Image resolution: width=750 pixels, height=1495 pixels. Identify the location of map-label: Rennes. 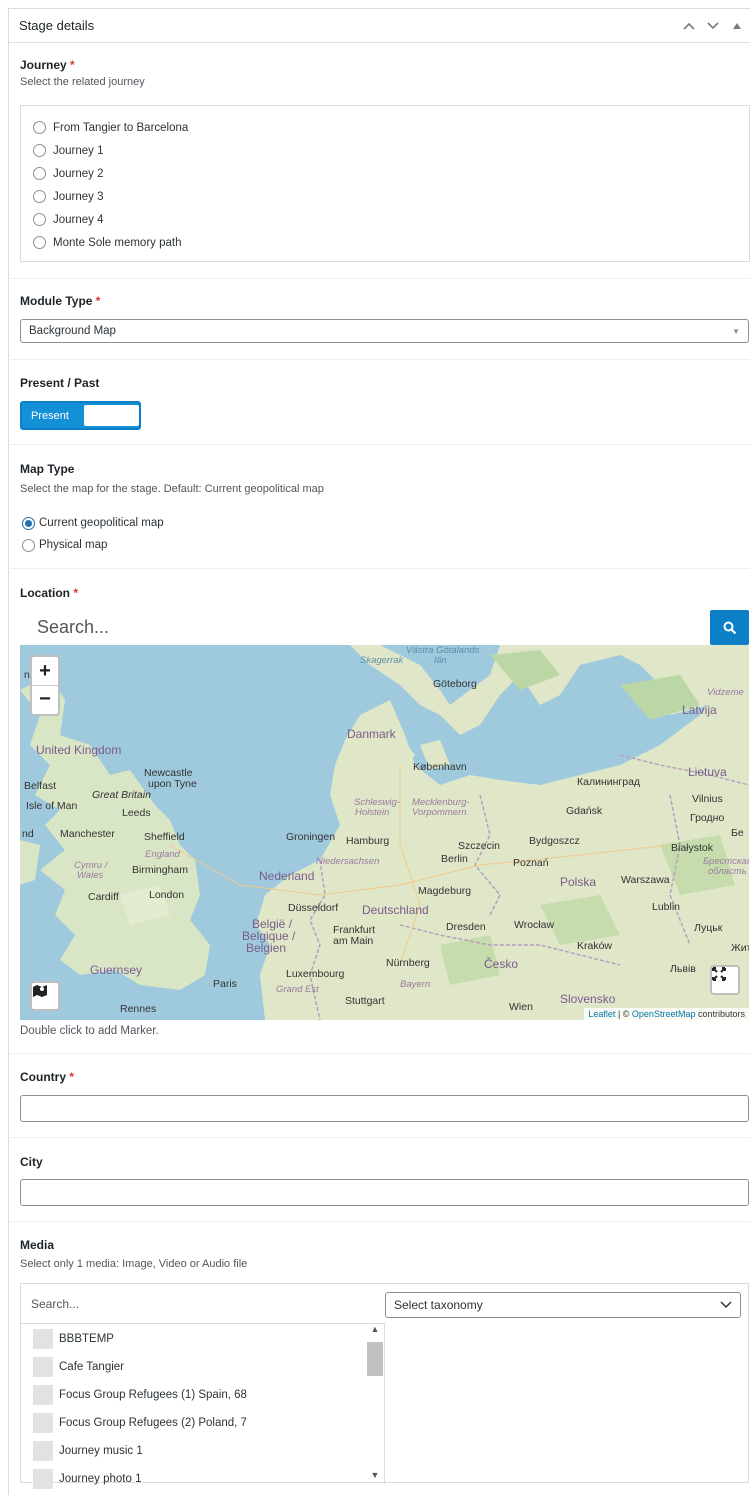
(138, 1009).